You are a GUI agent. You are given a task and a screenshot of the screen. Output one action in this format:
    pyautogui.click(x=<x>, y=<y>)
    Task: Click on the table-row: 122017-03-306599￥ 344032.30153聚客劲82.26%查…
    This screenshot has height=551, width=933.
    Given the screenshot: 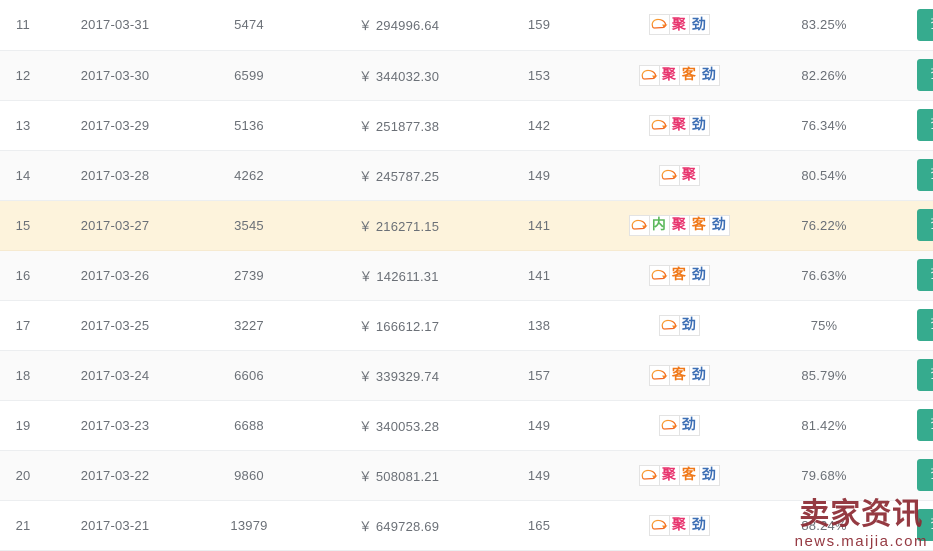 What is the action you would take?
    pyautogui.click(x=466, y=75)
    